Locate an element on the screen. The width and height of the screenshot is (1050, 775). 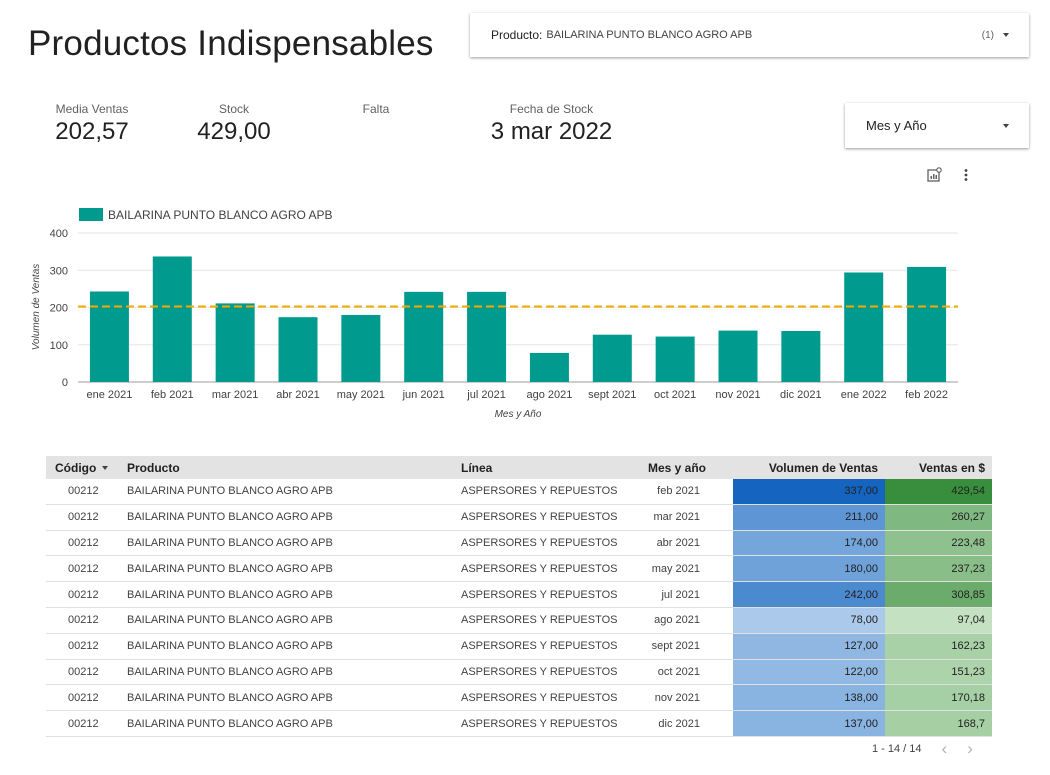
cell-volume: 78,00 is located at coordinates (809, 620).